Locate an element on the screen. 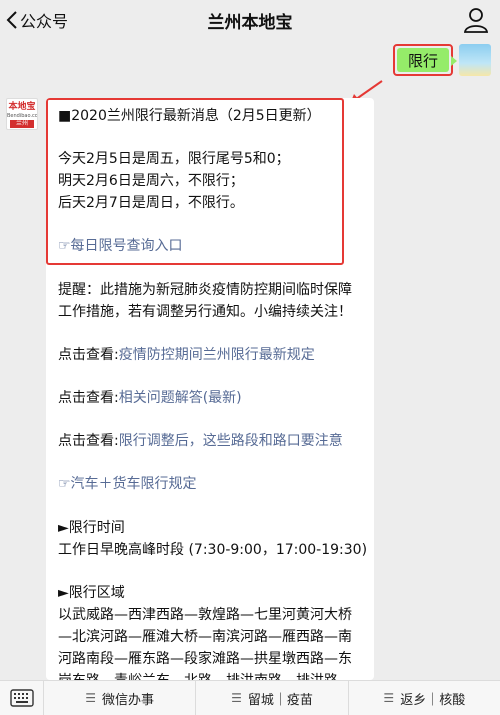 Image resolution: width=500 pixels, height=715 pixels. reminder-line-1: 提醒：此措施为新冠肺炎疫情防控期间临时保障 is located at coordinates (205, 290).